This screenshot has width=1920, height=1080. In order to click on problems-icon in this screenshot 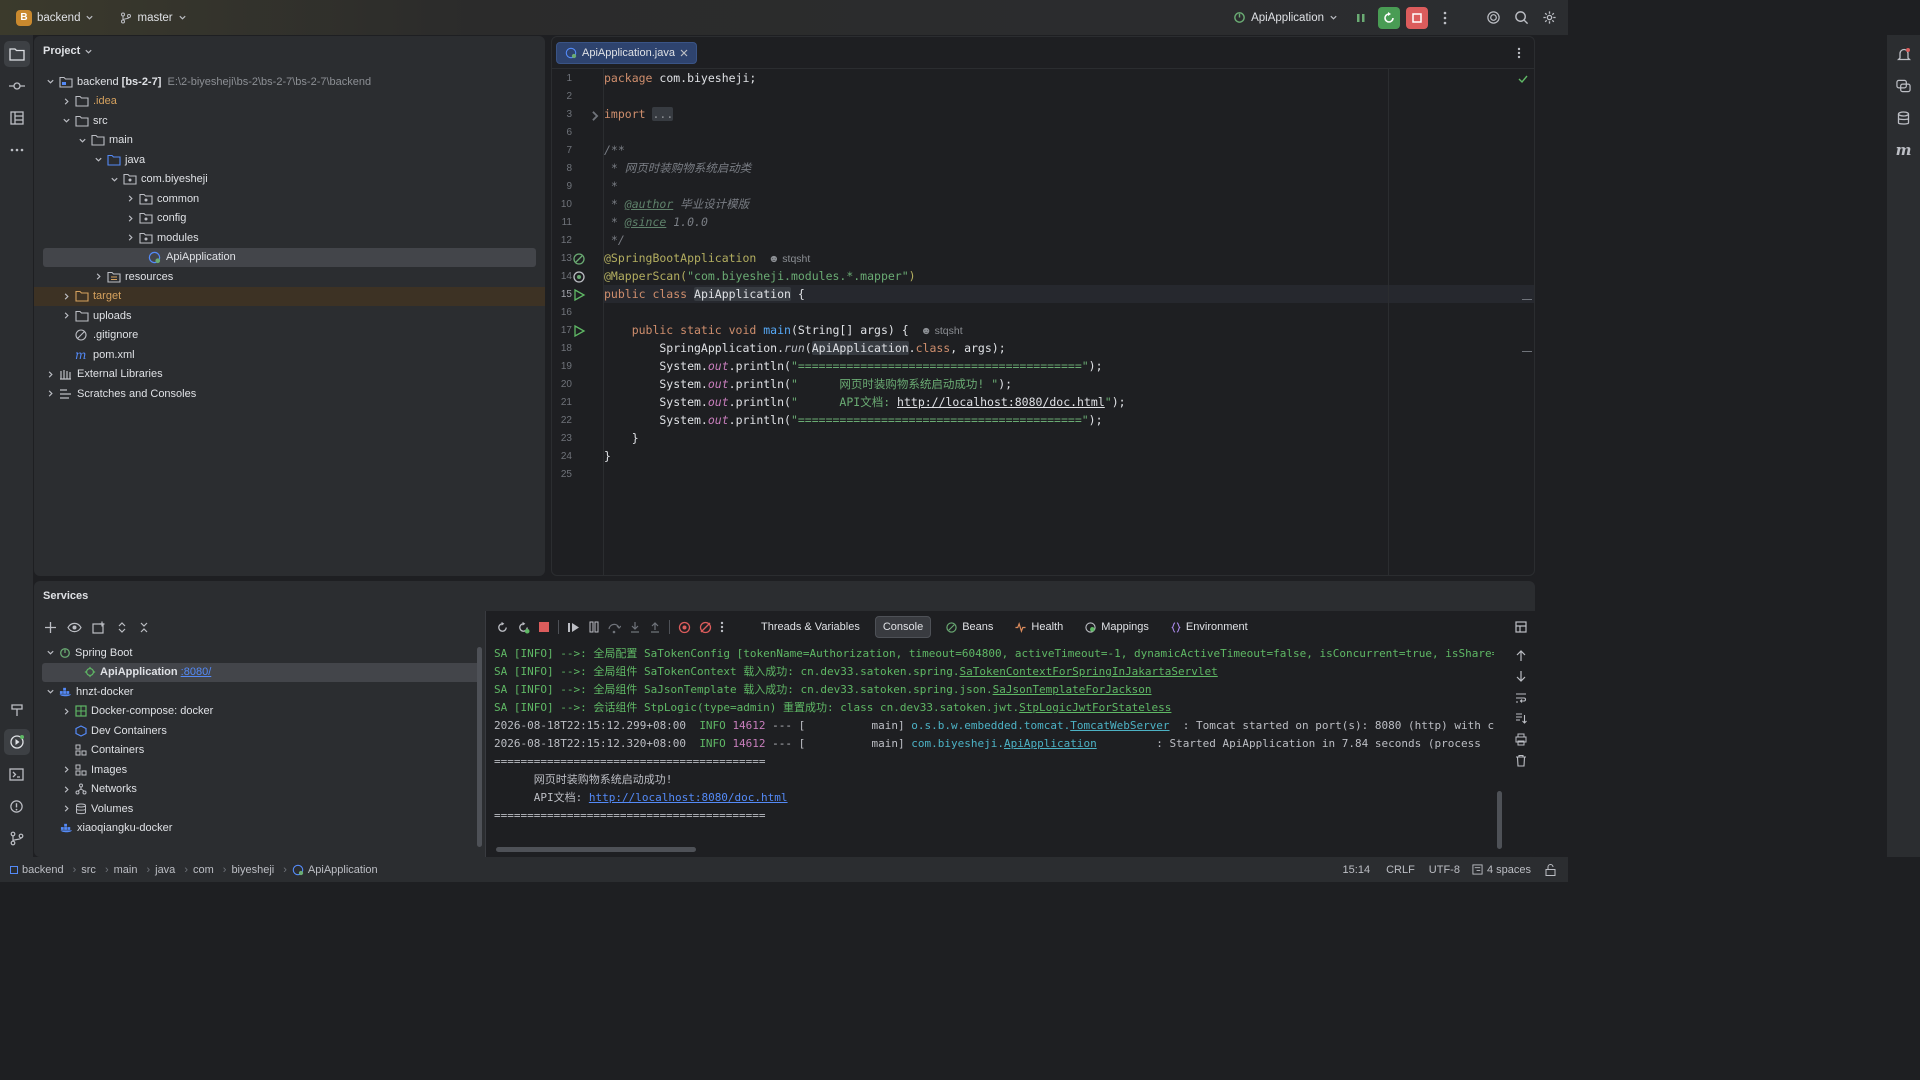, I will do `click(17, 806)`.